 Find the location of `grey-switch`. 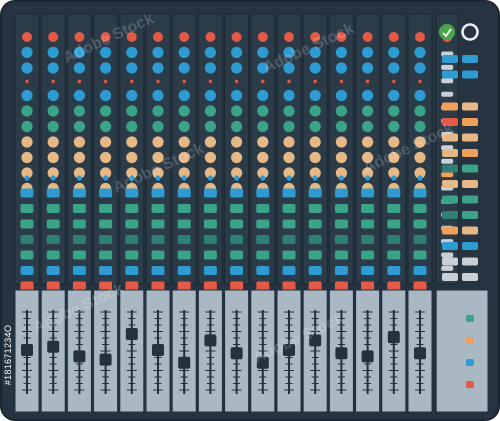

grey-switch is located at coordinates (447, 94).